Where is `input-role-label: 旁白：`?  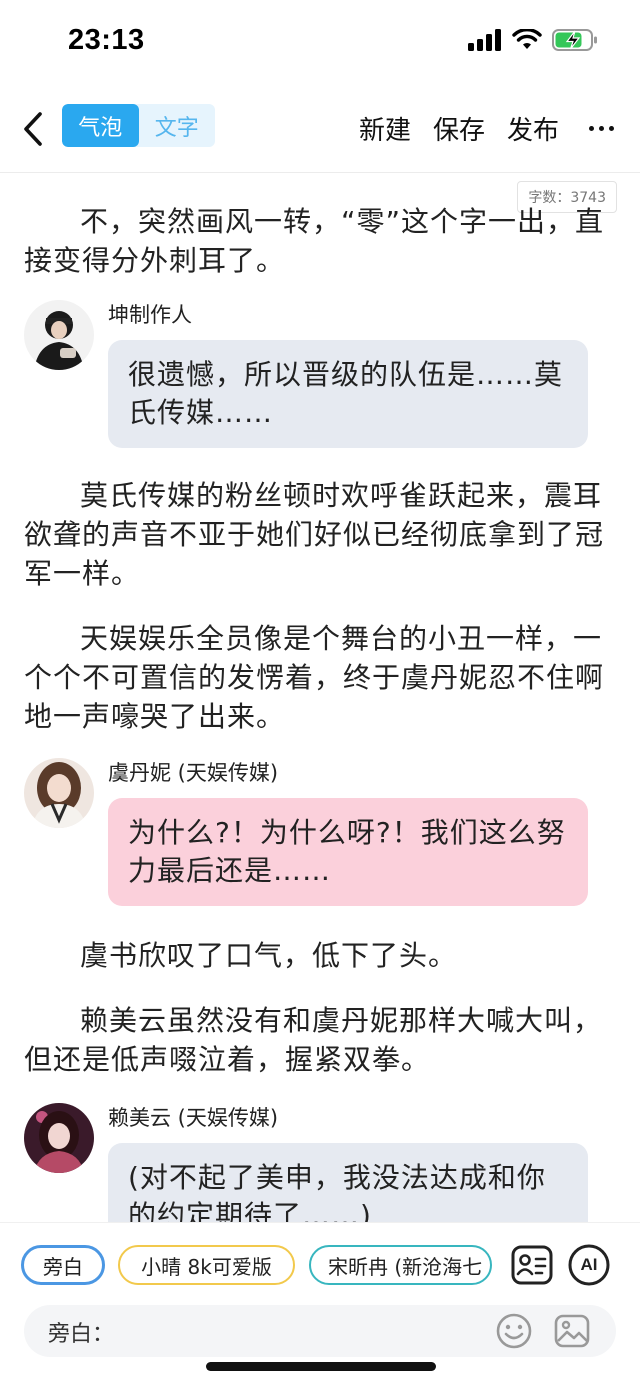 input-role-label: 旁白： is located at coordinates (81, 1334).